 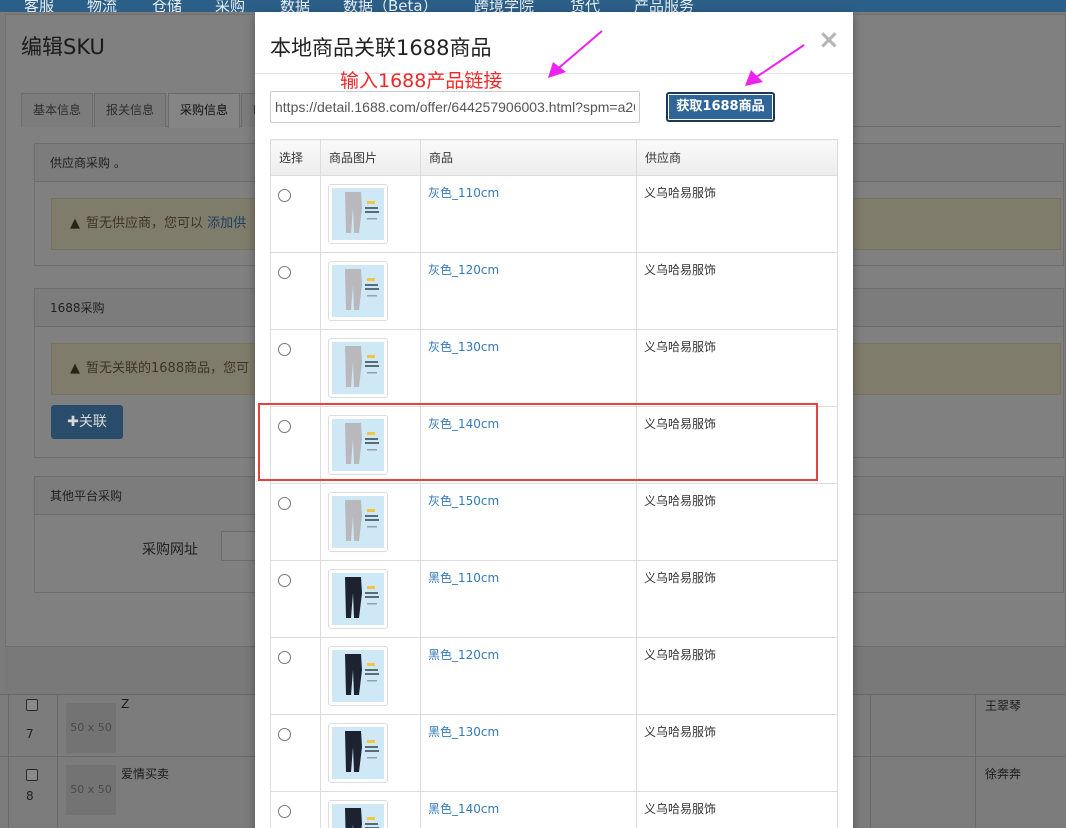 What do you see at coordinates (125, 704) in the screenshot?
I see `product-name: Z` at bounding box center [125, 704].